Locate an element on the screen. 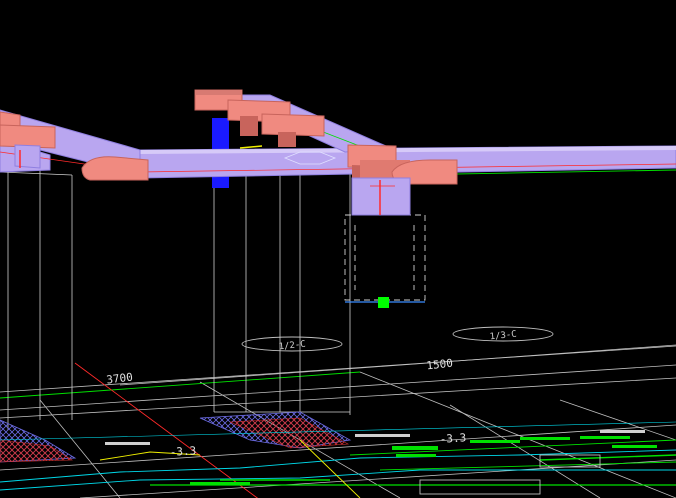  dimension-text-2: 1500 is located at coordinates (440, 365).